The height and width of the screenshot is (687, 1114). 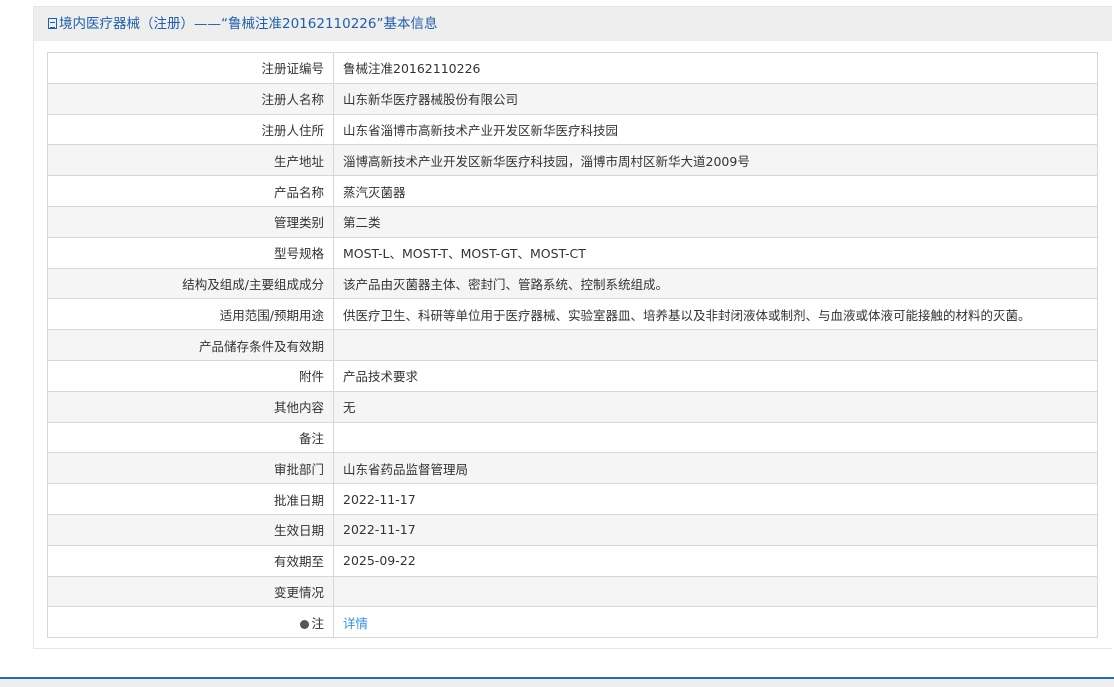 What do you see at coordinates (190, 68) in the screenshot?
I see `field-label: 注册证编号` at bounding box center [190, 68].